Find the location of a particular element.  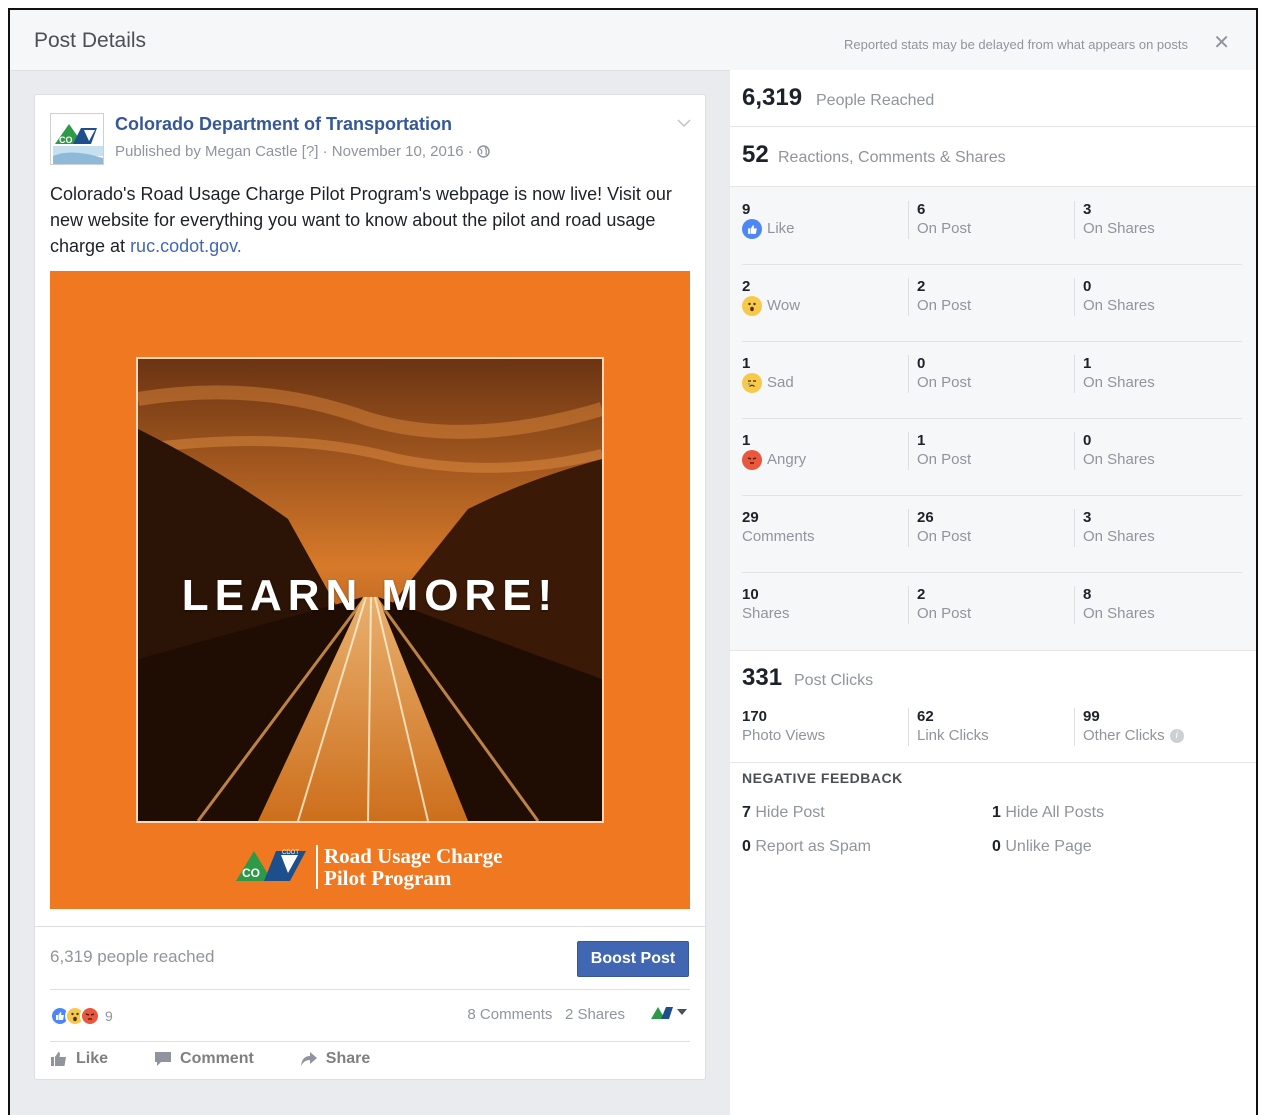

hide-all-label: Hide All Posts is located at coordinates (1055, 812).